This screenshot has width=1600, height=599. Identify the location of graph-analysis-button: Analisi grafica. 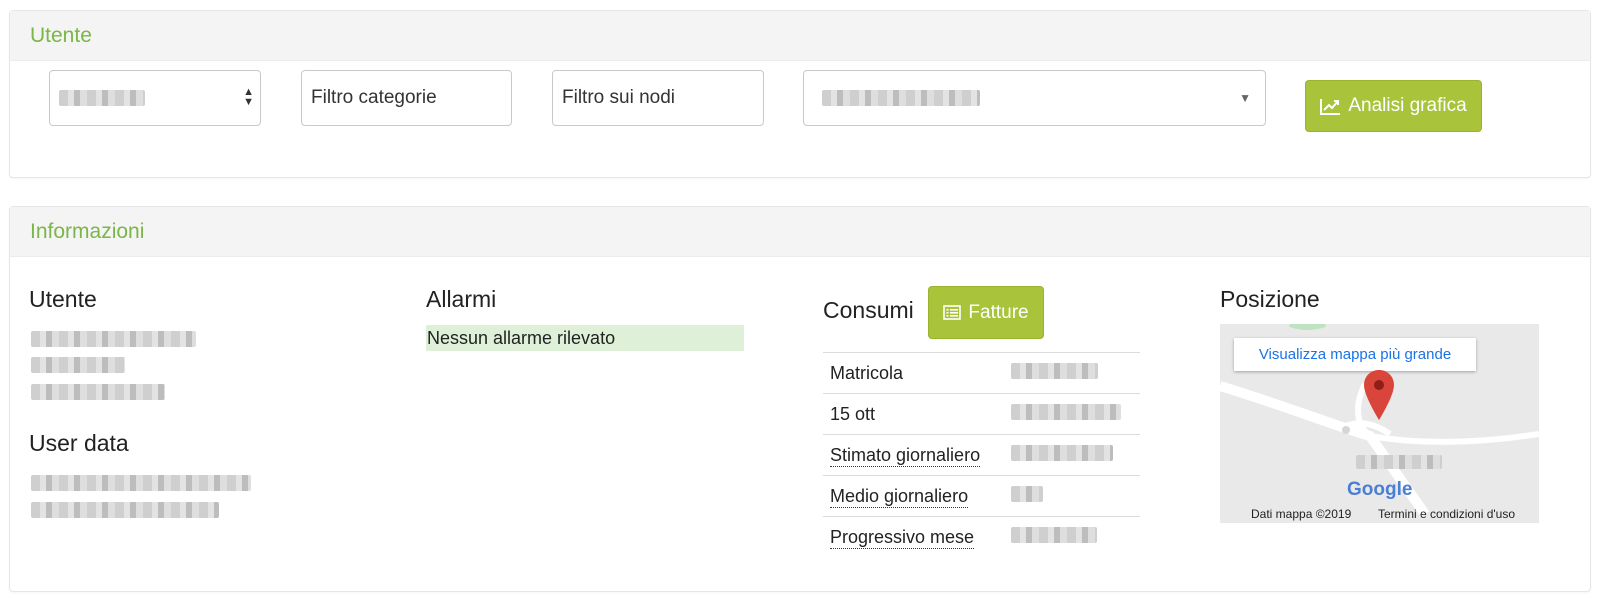
(1393, 106).